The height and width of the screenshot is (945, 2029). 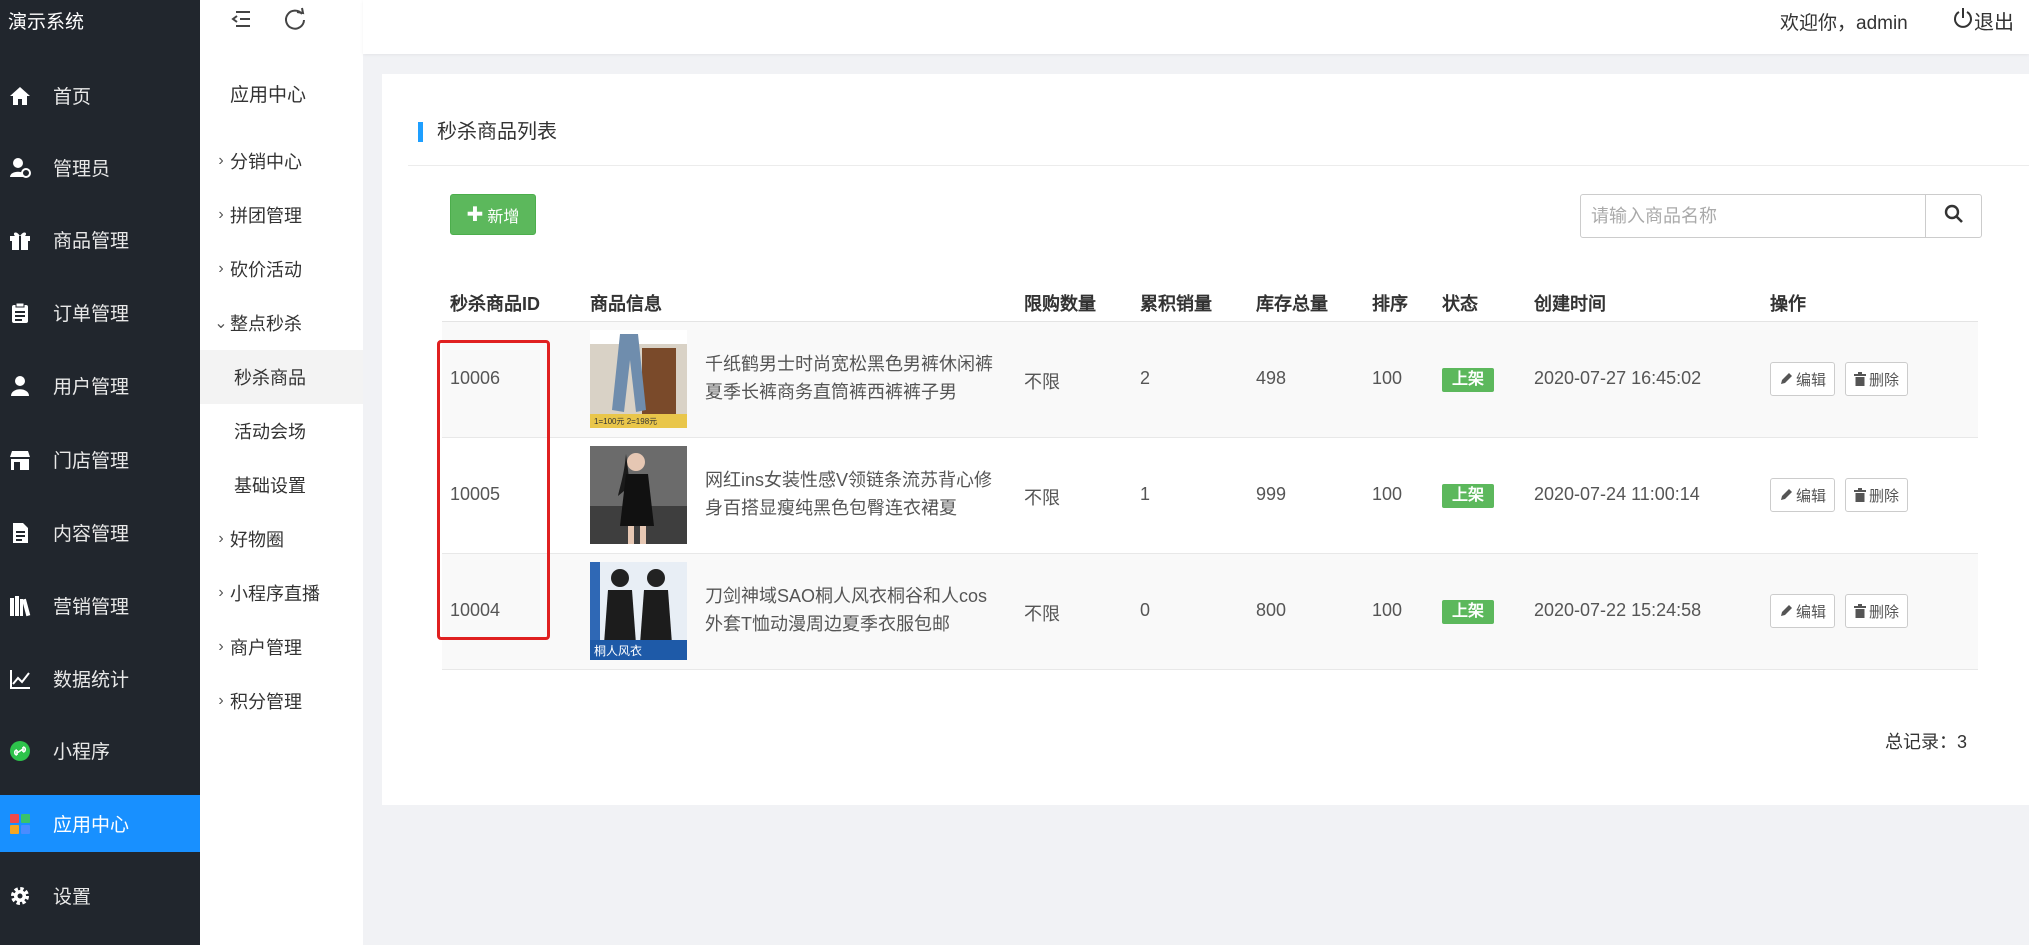 I want to click on column-header: 商品信息, so click(x=626, y=304).